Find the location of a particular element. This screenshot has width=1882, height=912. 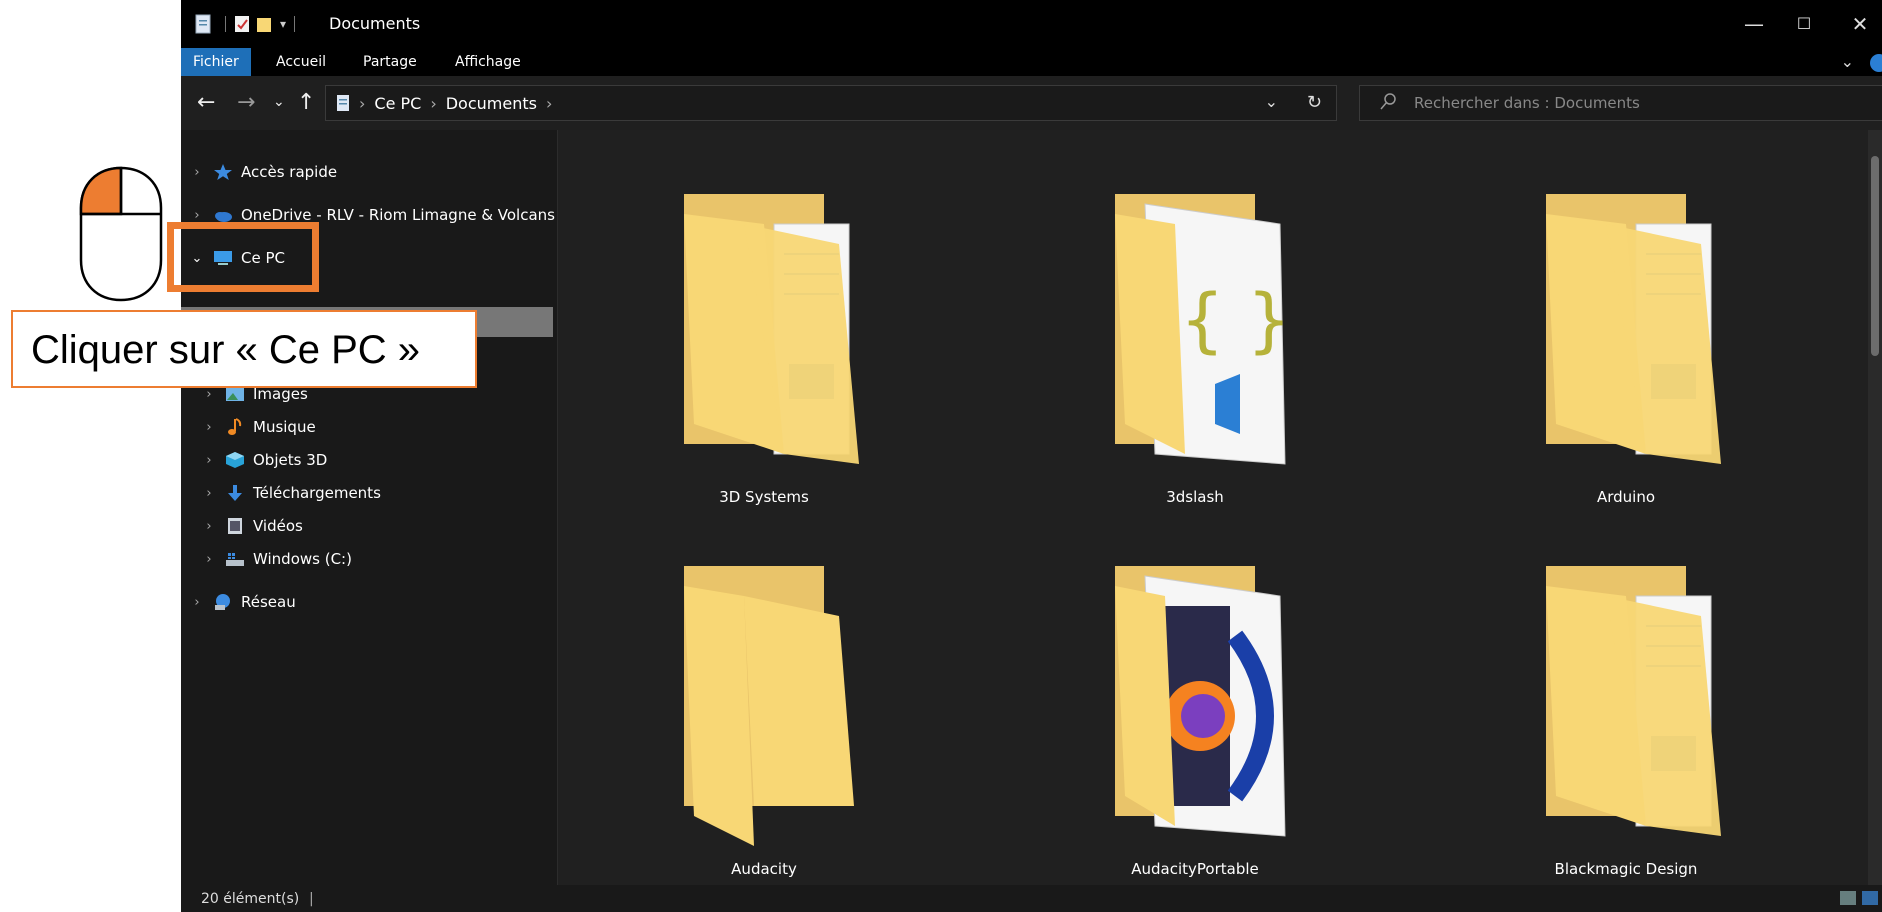

minimize-icon: — is located at coordinates (1754, 24).